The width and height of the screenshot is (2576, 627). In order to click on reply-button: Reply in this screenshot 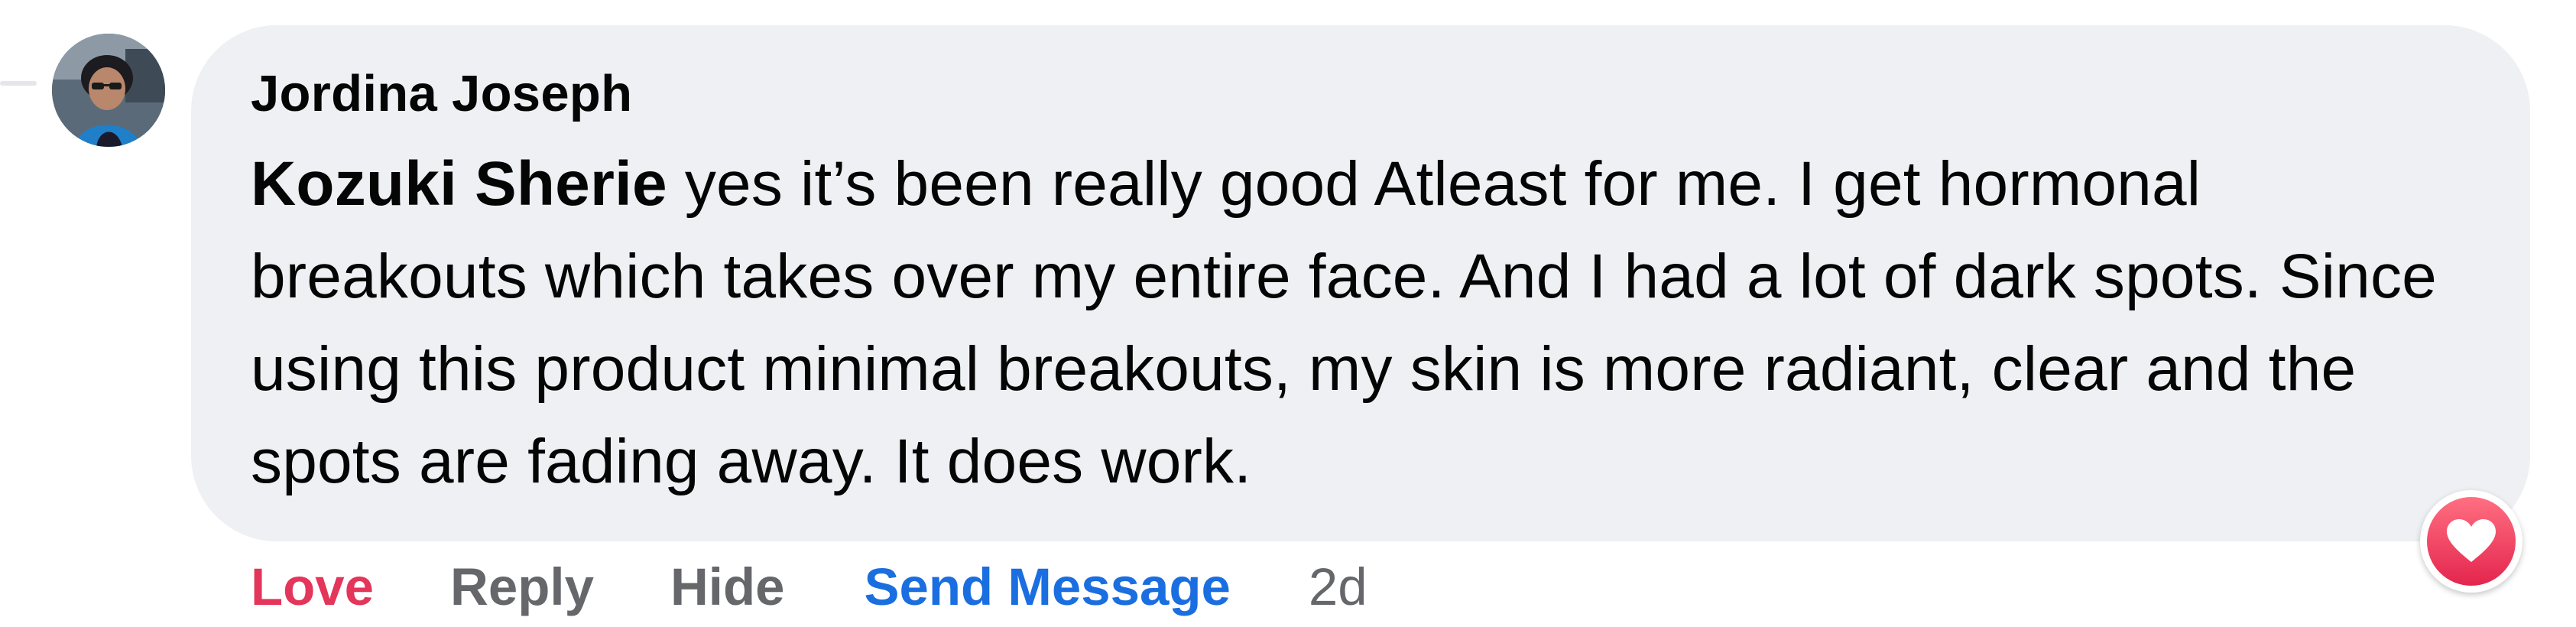, I will do `click(522, 586)`.